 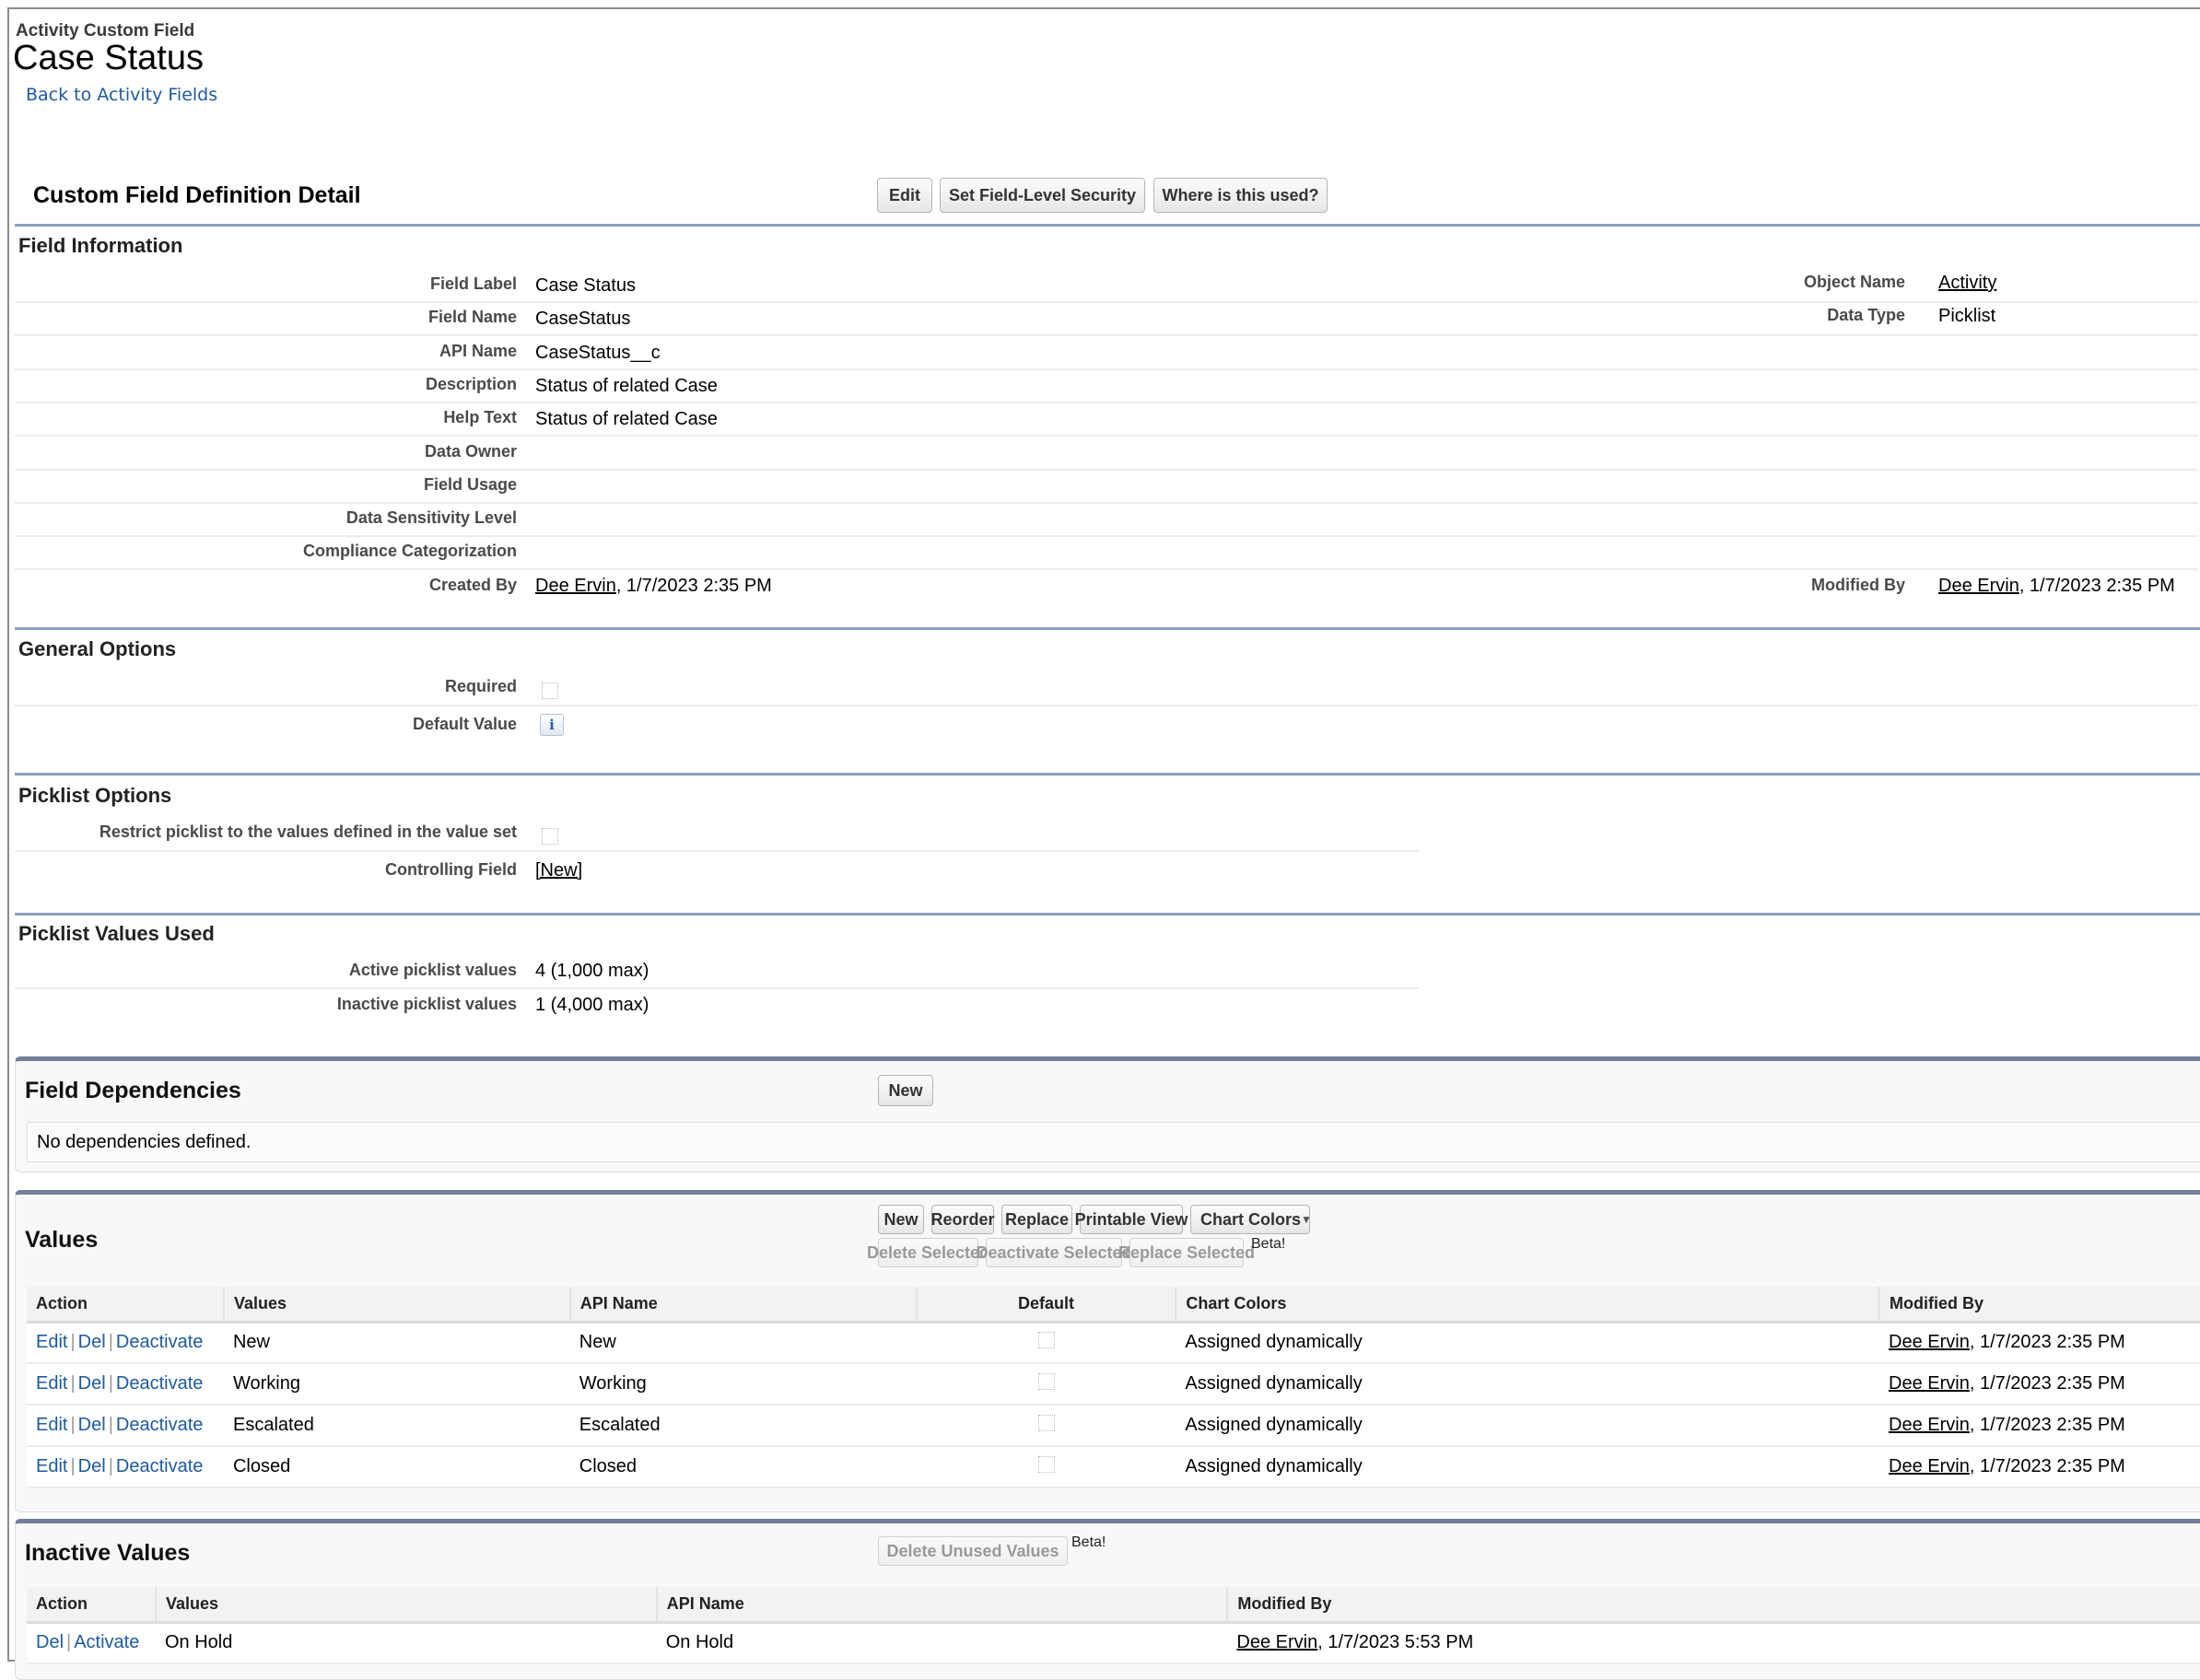 What do you see at coordinates (480, 686) in the screenshot?
I see `required-label: Required` at bounding box center [480, 686].